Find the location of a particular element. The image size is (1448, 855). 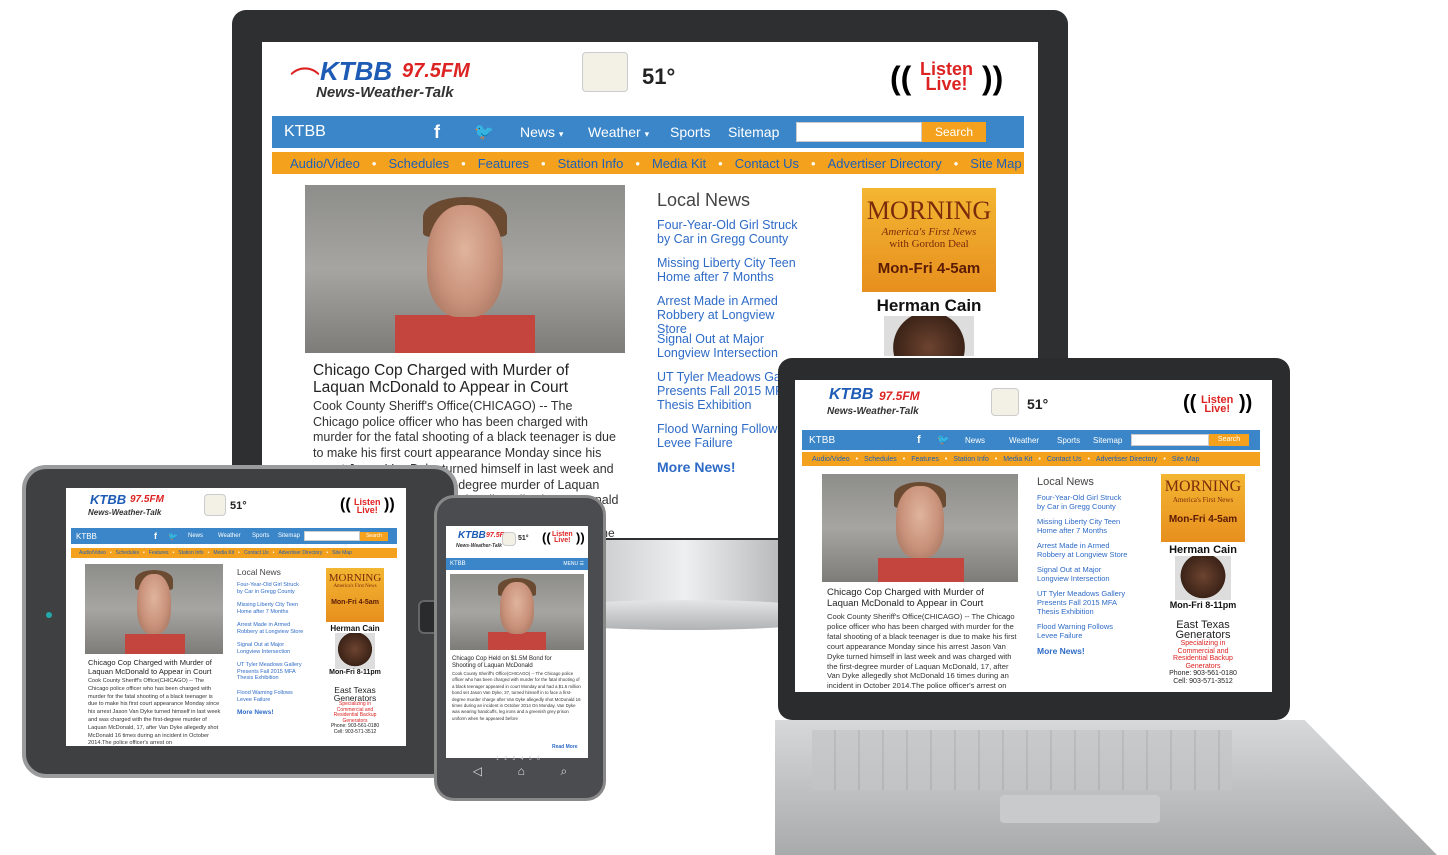

dropdown-arrow-icon: ▾ is located at coordinates (561, 134).